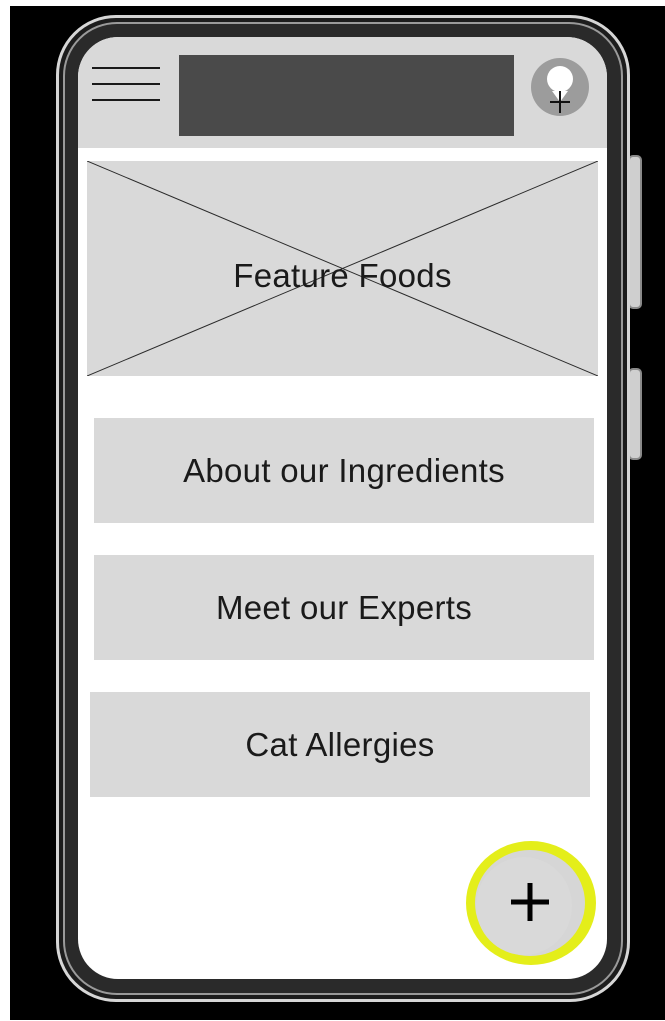 This screenshot has width=665, height=1021. What do you see at coordinates (560, 87) in the screenshot?
I see `profile-avatar-icon` at bounding box center [560, 87].